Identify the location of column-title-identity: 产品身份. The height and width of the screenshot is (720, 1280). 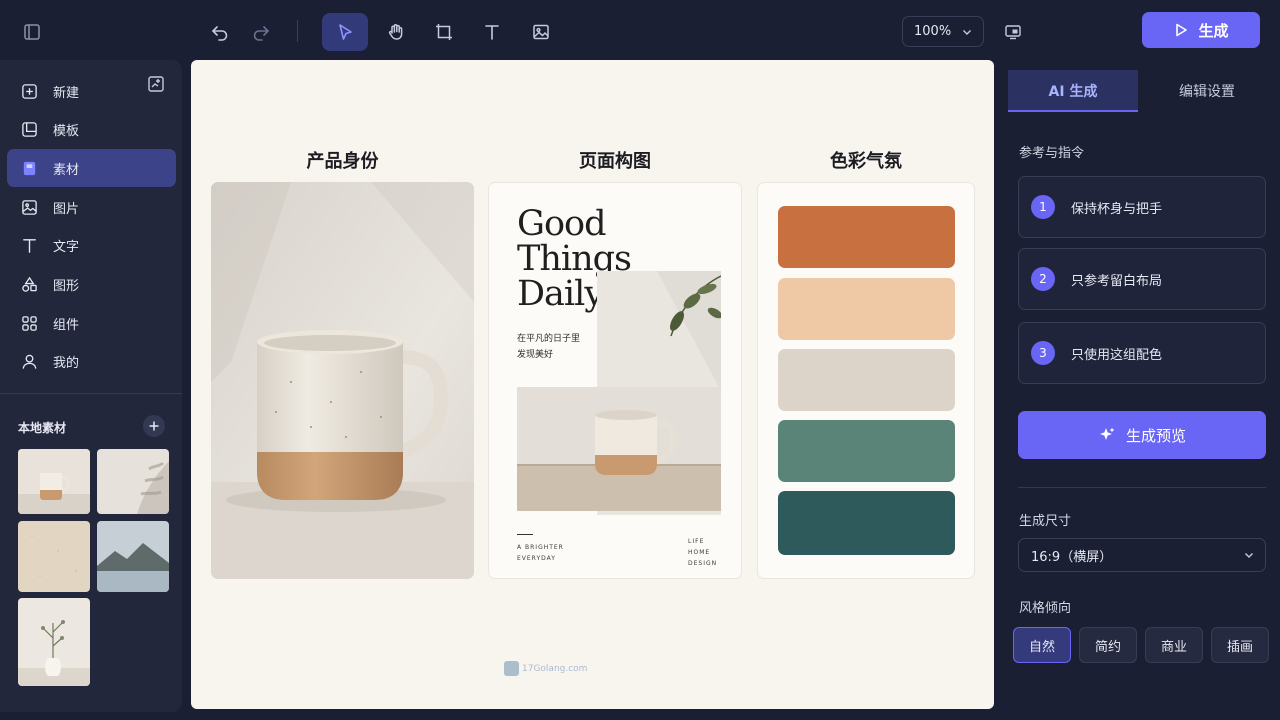
(342, 161).